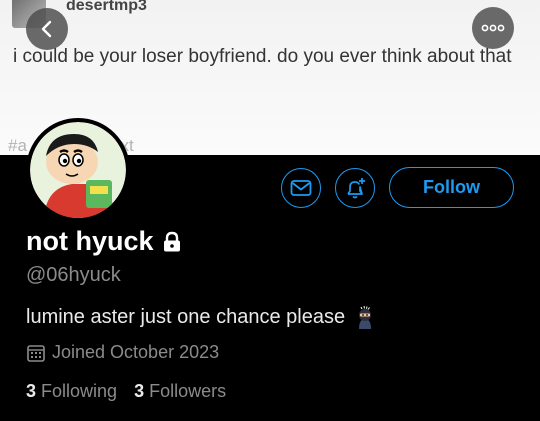 The image size is (540, 421). What do you see at coordinates (31, 391) in the screenshot?
I see `following-count: 3` at bounding box center [31, 391].